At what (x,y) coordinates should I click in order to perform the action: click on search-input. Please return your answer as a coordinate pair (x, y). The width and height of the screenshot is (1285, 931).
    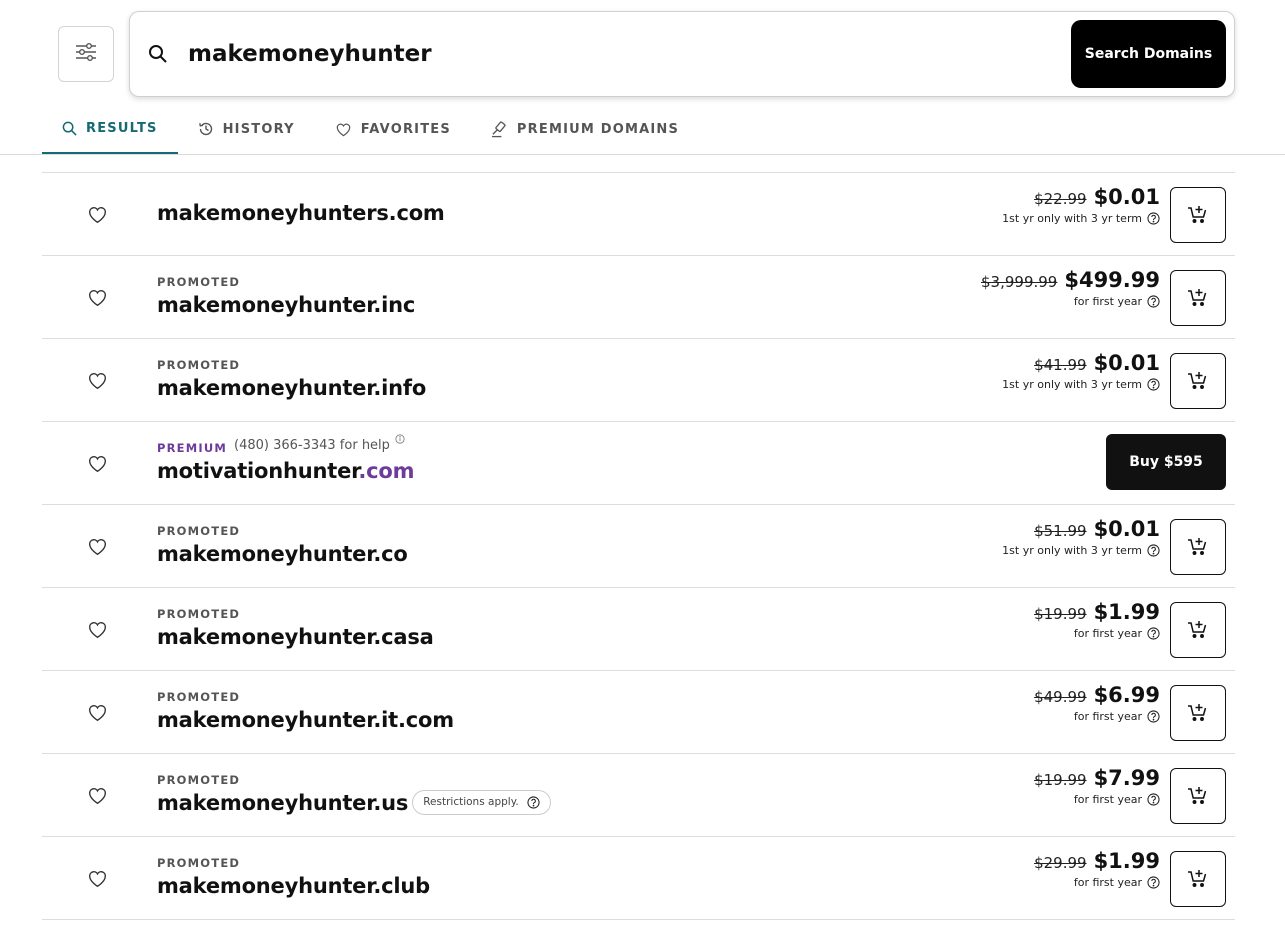
    Looking at the image, I should click on (626, 54).